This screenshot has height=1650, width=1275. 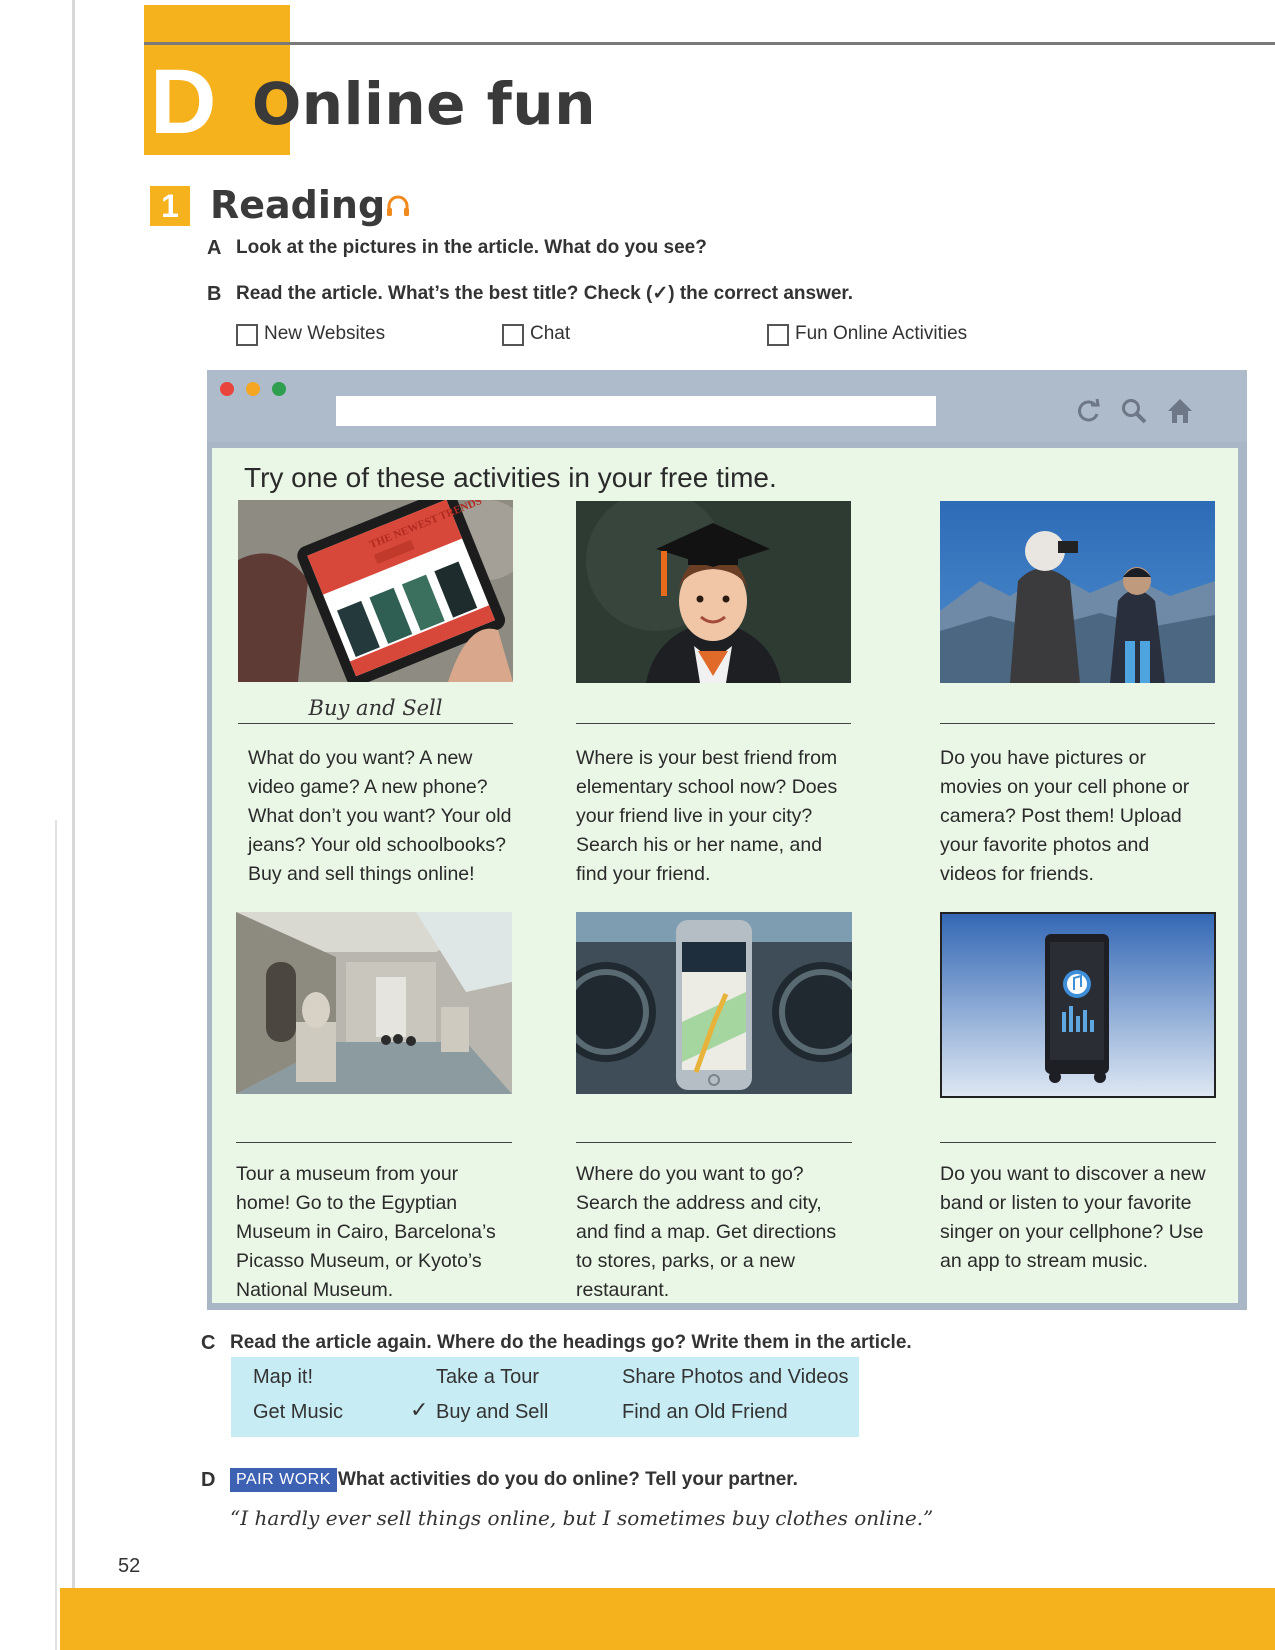 I want to click on card-line: National Museum., so click(x=315, y=1290).